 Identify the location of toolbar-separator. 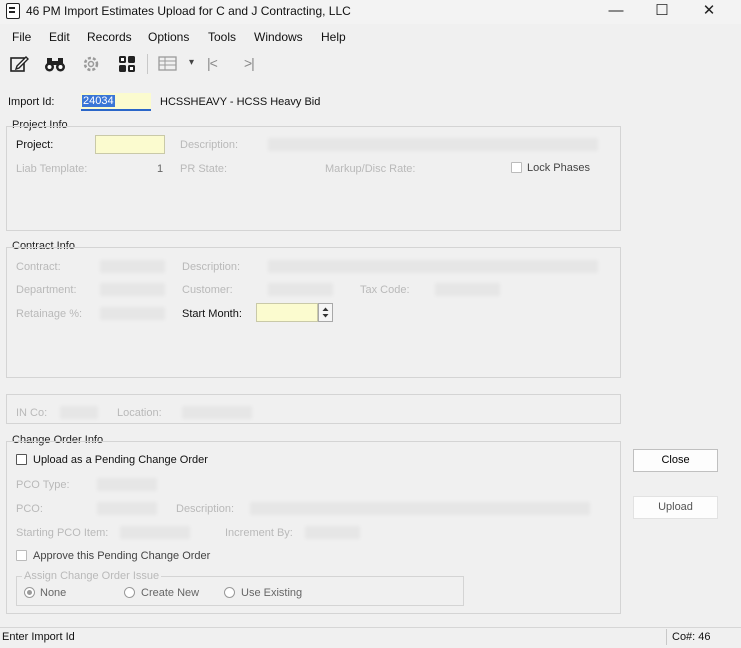
(147, 64).